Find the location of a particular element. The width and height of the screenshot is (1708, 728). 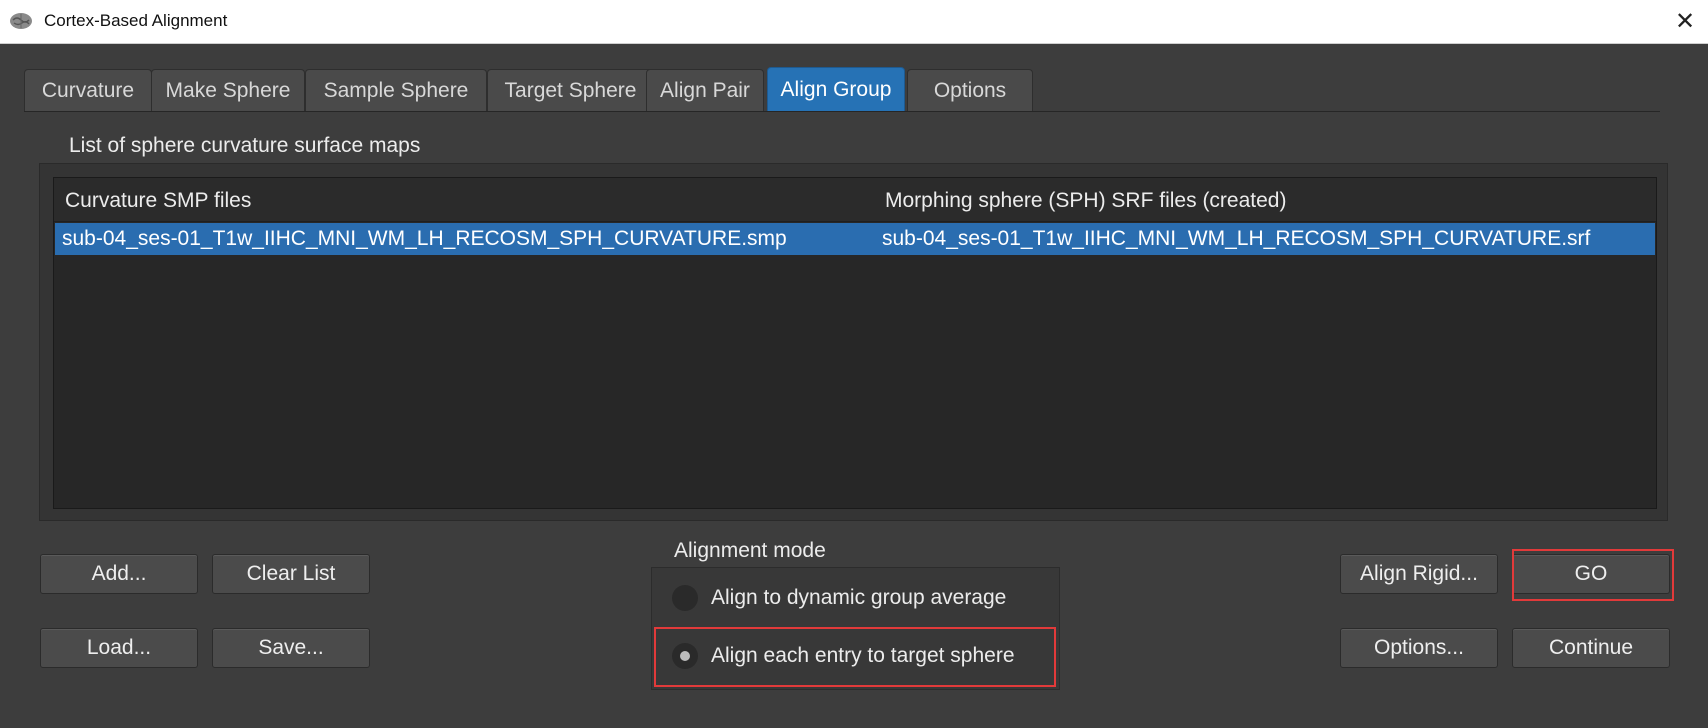

close-icon: ✕ is located at coordinates (1685, 21).